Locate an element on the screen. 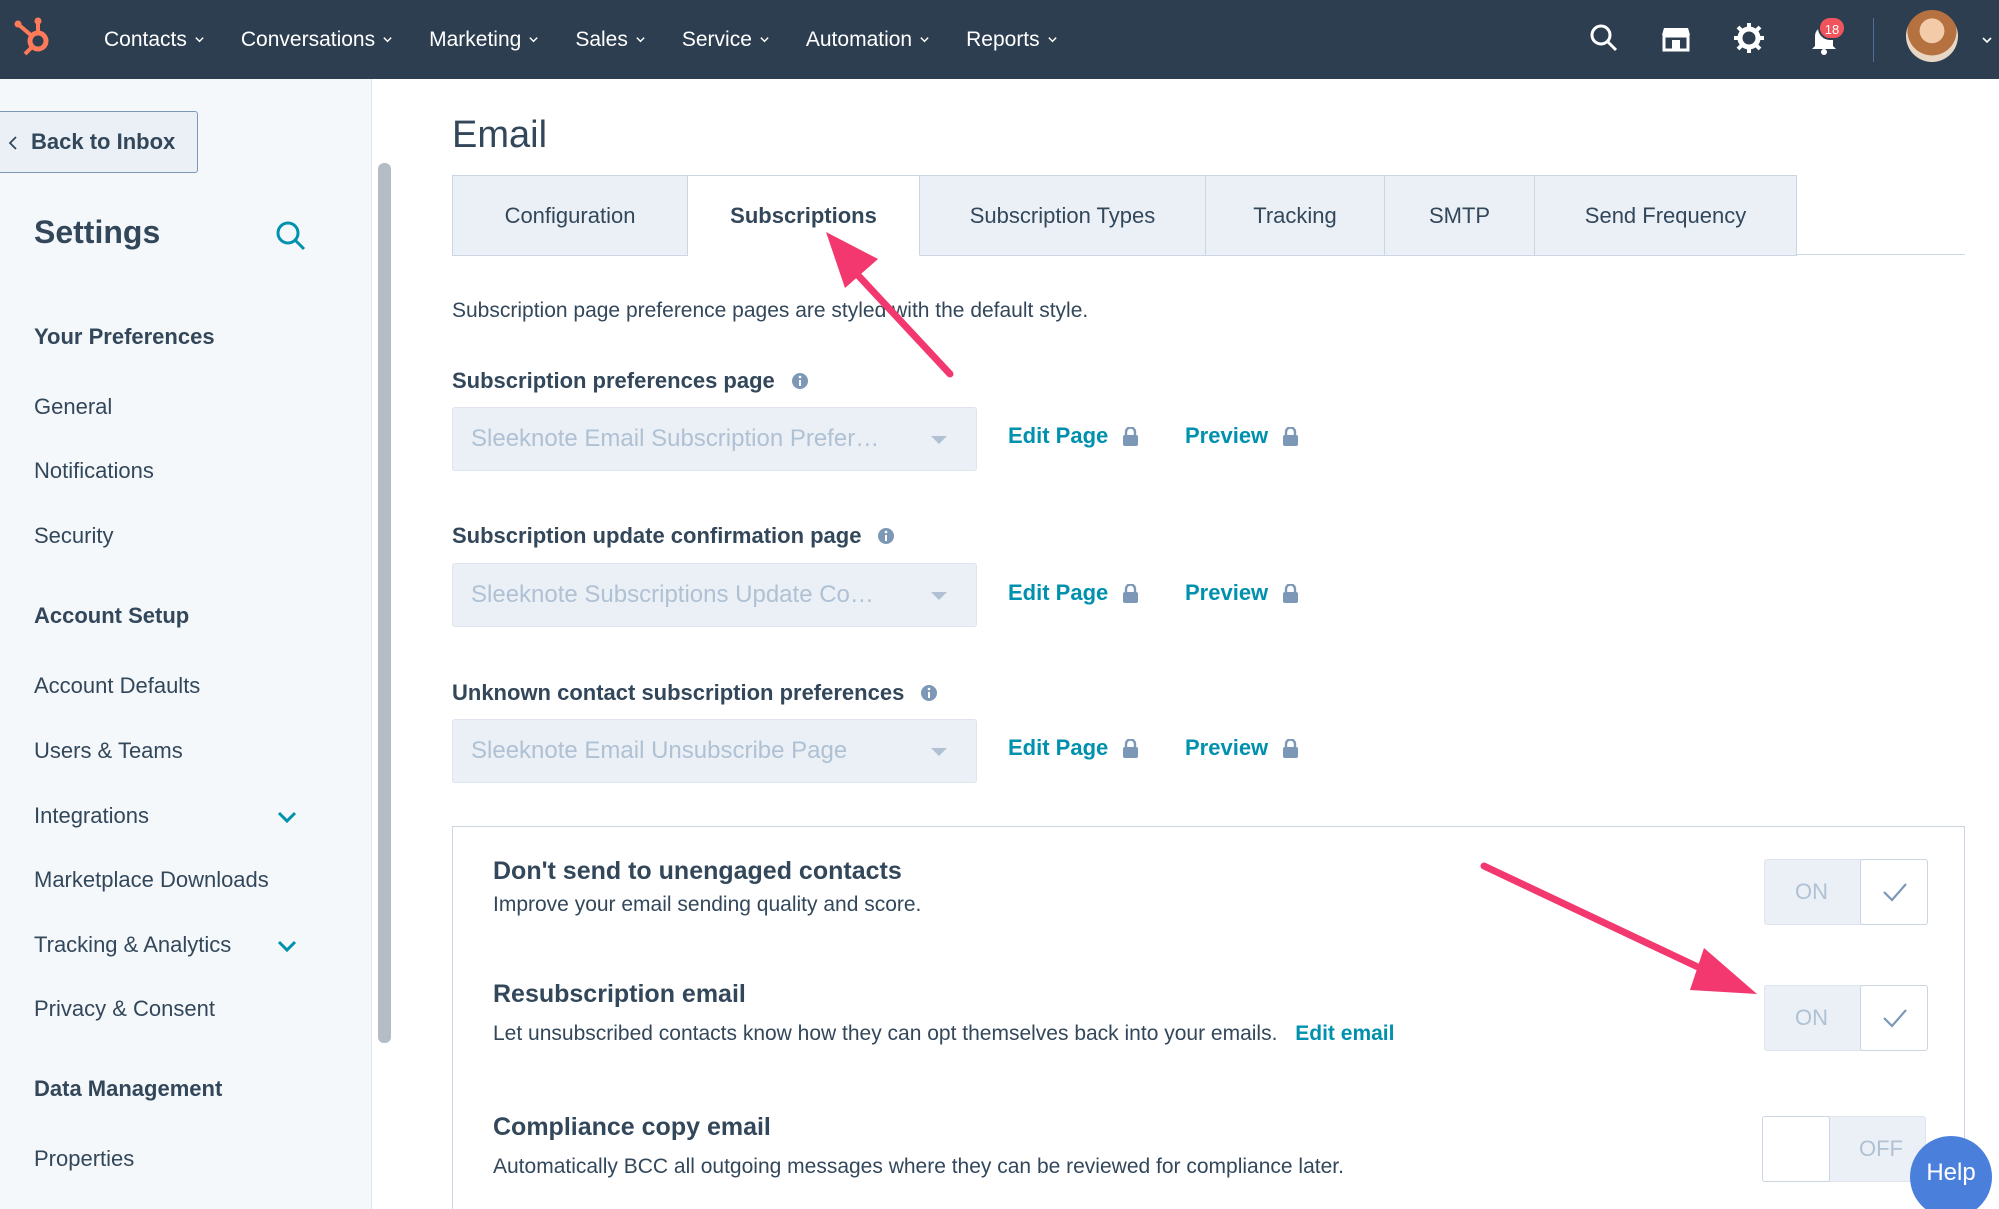 Image resolution: width=1999 pixels, height=1209 pixels. setting-title: Don't send to unengaged contacts is located at coordinates (697, 871).